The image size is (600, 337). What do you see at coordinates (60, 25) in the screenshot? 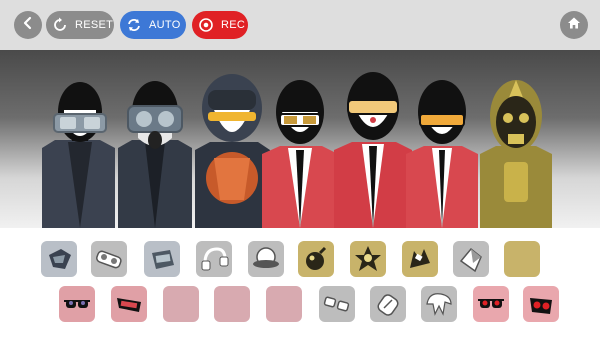
I see `reset-icon` at bounding box center [60, 25].